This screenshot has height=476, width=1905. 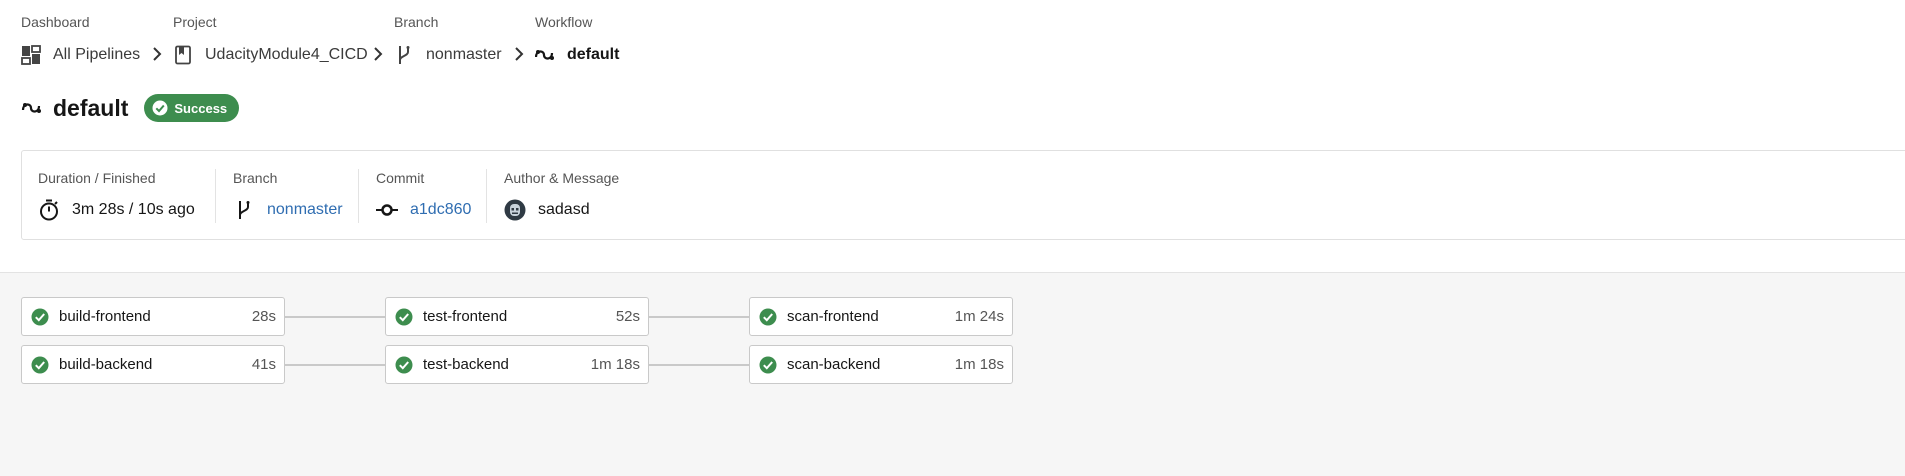 I want to click on job-duration: 1m 24s, so click(x=979, y=316).